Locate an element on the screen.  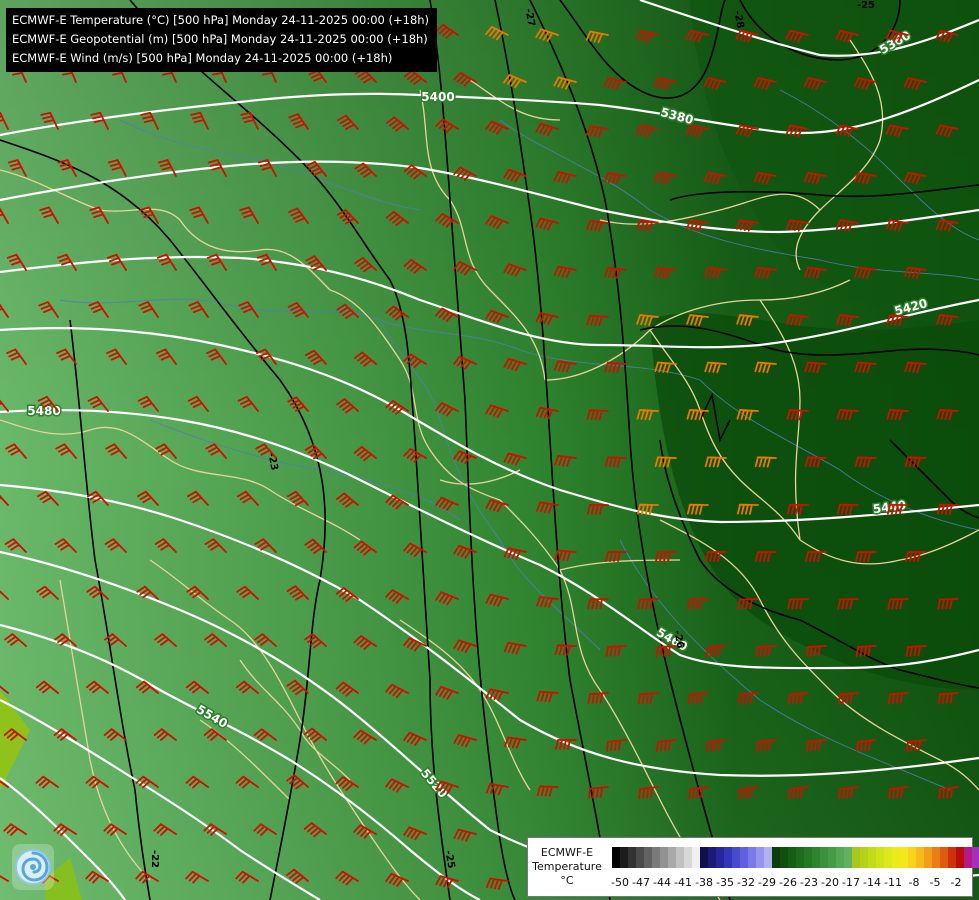
legend-tick: -11 is located at coordinates (893, 882).